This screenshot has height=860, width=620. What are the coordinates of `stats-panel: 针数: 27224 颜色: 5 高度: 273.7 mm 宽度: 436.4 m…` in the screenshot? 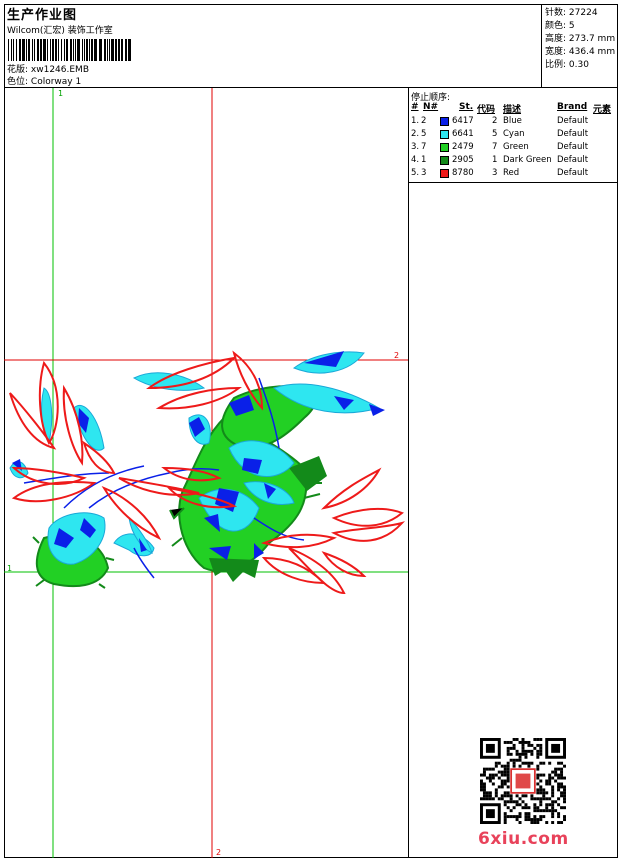 It's located at (579, 45).